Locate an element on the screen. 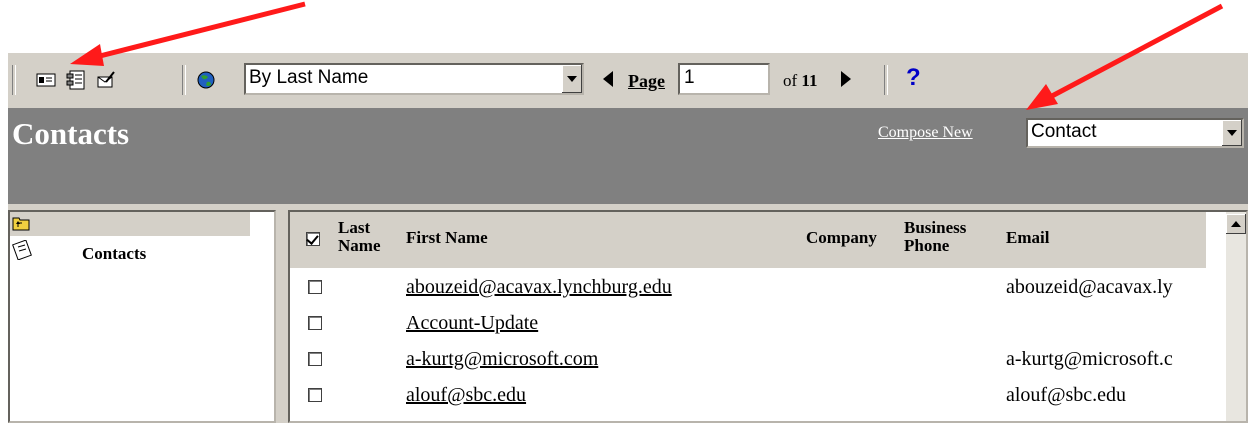 This screenshot has height=423, width=1248. page-number-input: 1 is located at coordinates (724, 79).